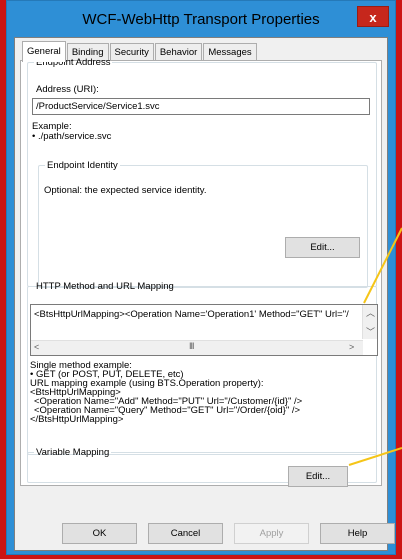 The image size is (402, 559). What do you see at coordinates (185, 533) in the screenshot?
I see `cancel-button: Cancel` at bounding box center [185, 533].